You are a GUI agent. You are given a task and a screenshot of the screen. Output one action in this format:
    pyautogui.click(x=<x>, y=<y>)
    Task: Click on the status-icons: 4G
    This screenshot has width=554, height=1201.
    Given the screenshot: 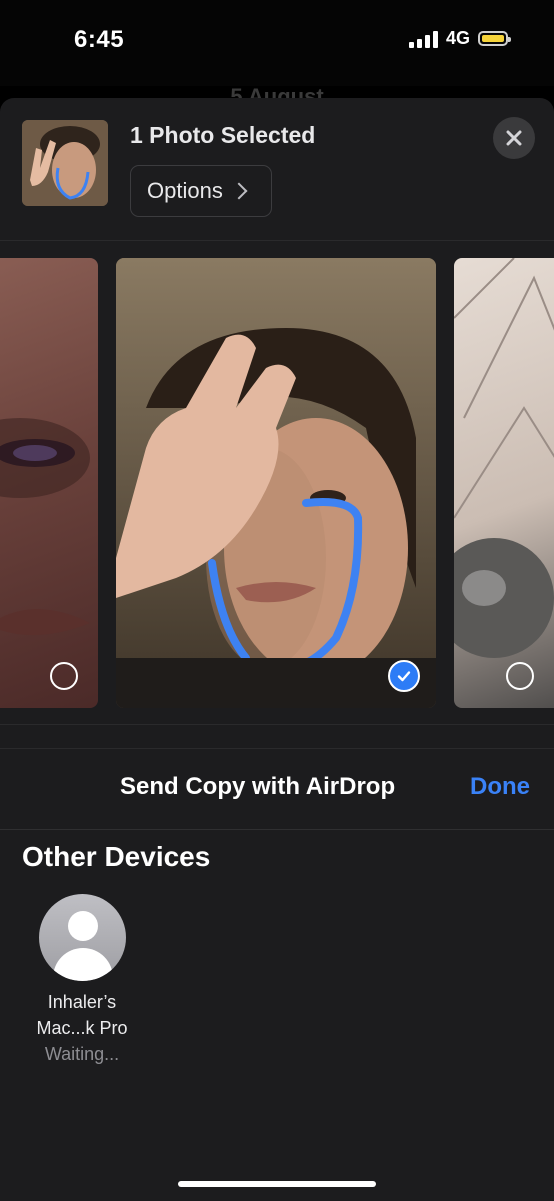 What is the action you would take?
    pyautogui.click(x=459, y=38)
    